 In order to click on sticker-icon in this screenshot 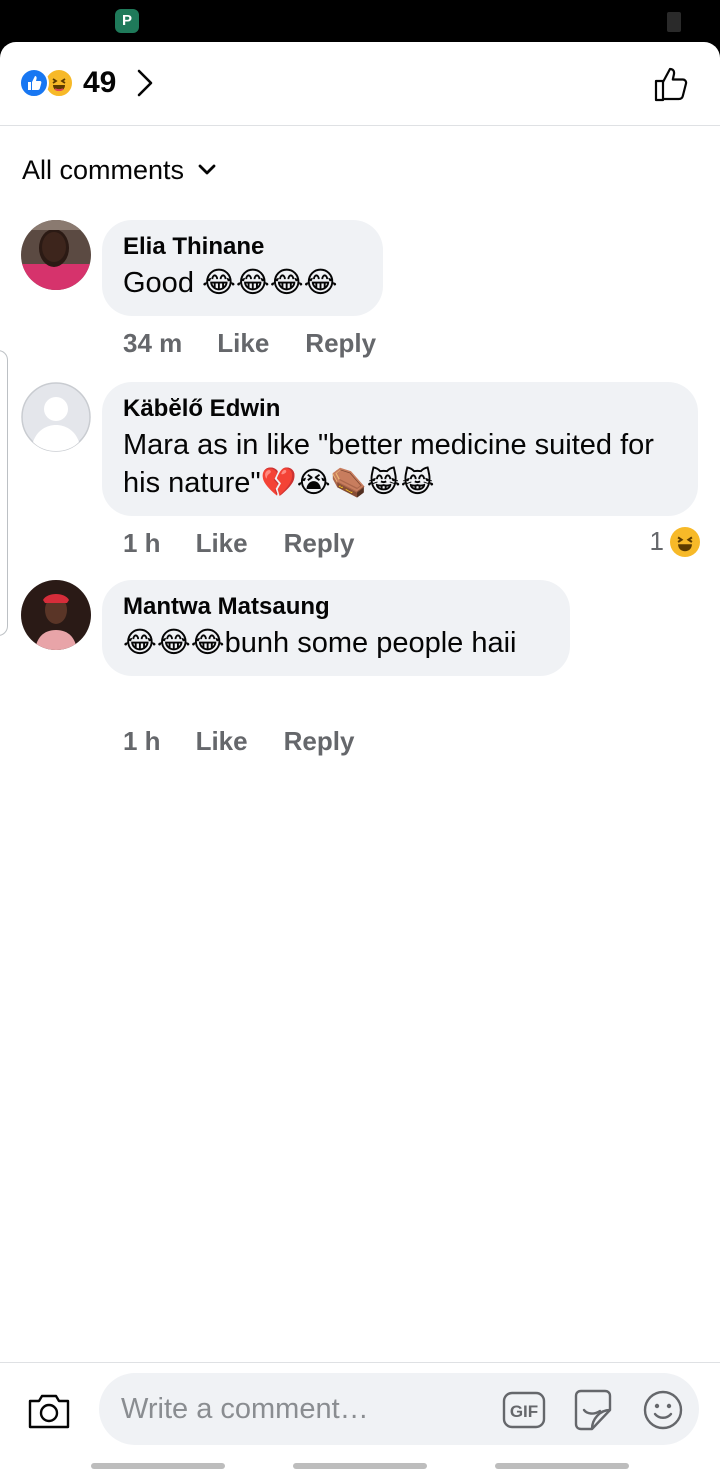, I will do `click(593, 1410)`.